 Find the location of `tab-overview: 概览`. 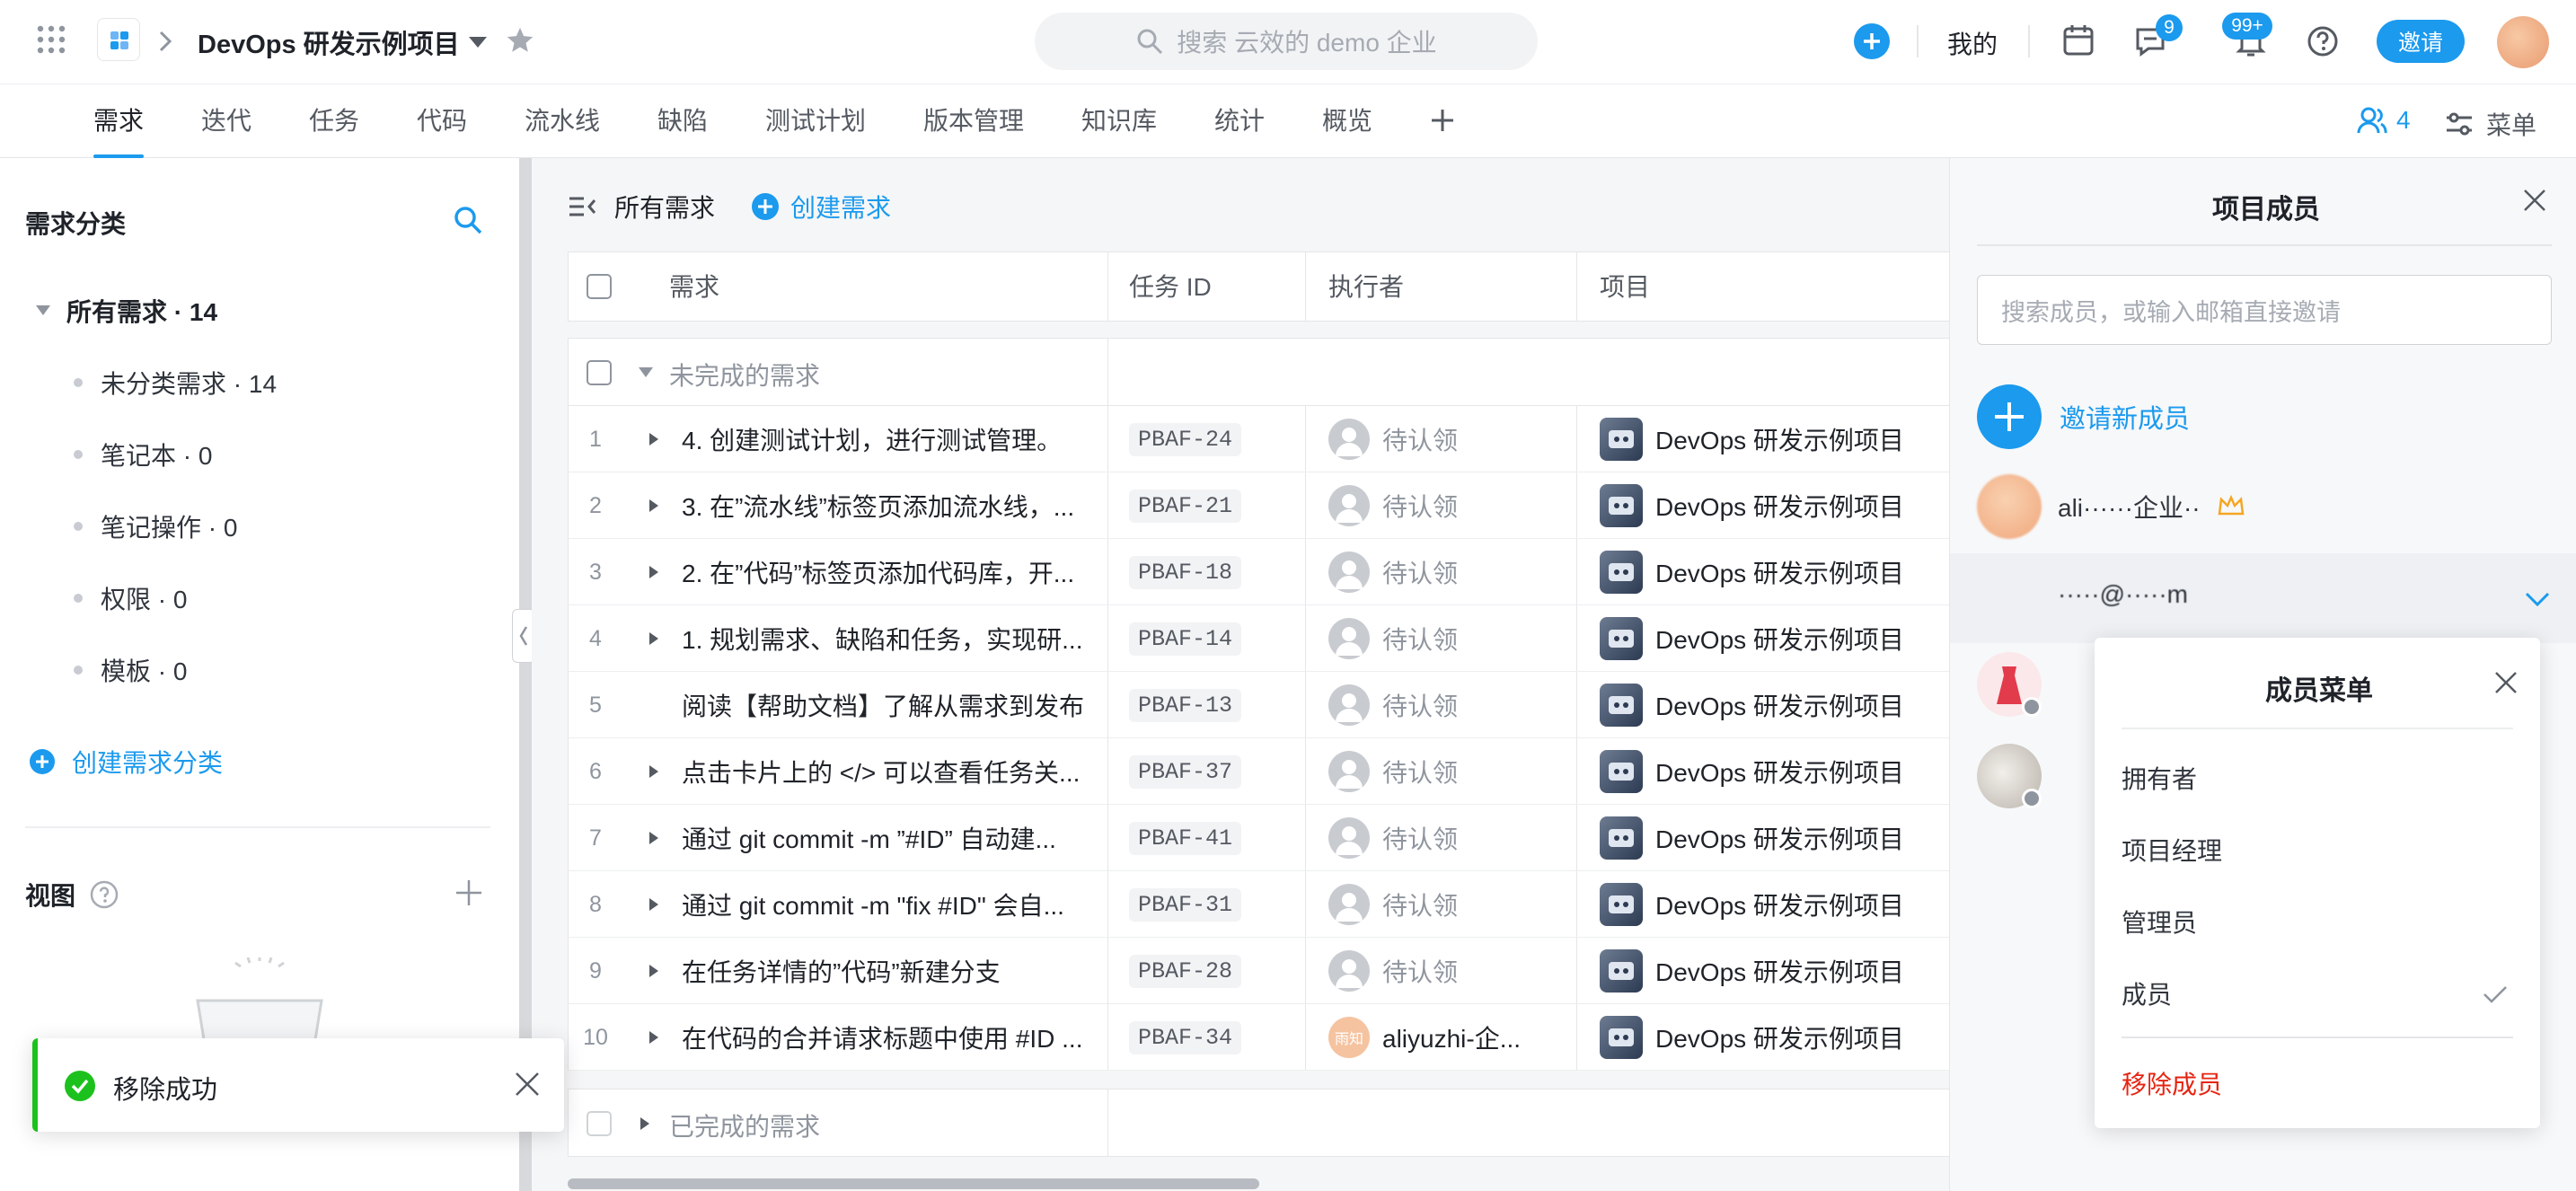

tab-overview: 概览 is located at coordinates (1347, 121).